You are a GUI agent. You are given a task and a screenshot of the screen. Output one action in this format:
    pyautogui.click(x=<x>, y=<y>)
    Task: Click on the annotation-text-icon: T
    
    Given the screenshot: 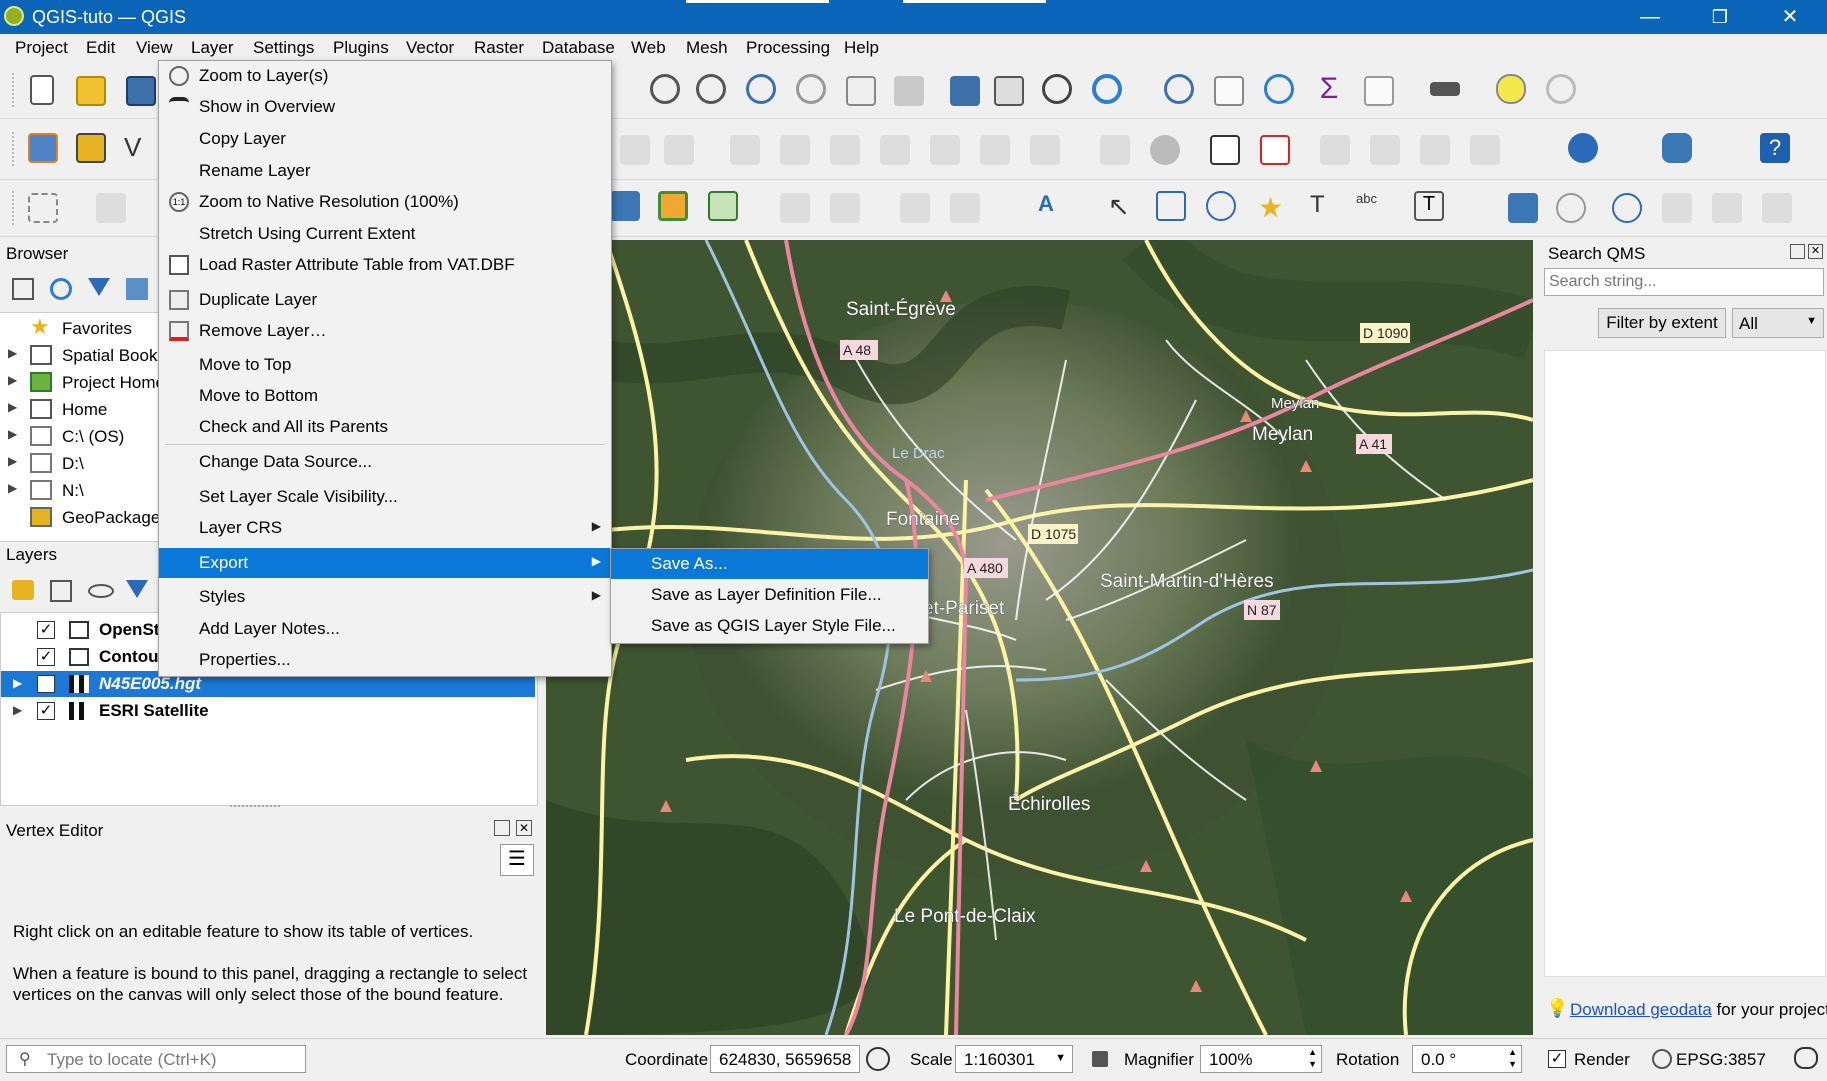 What is the action you would take?
    pyautogui.click(x=1429, y=206)
    